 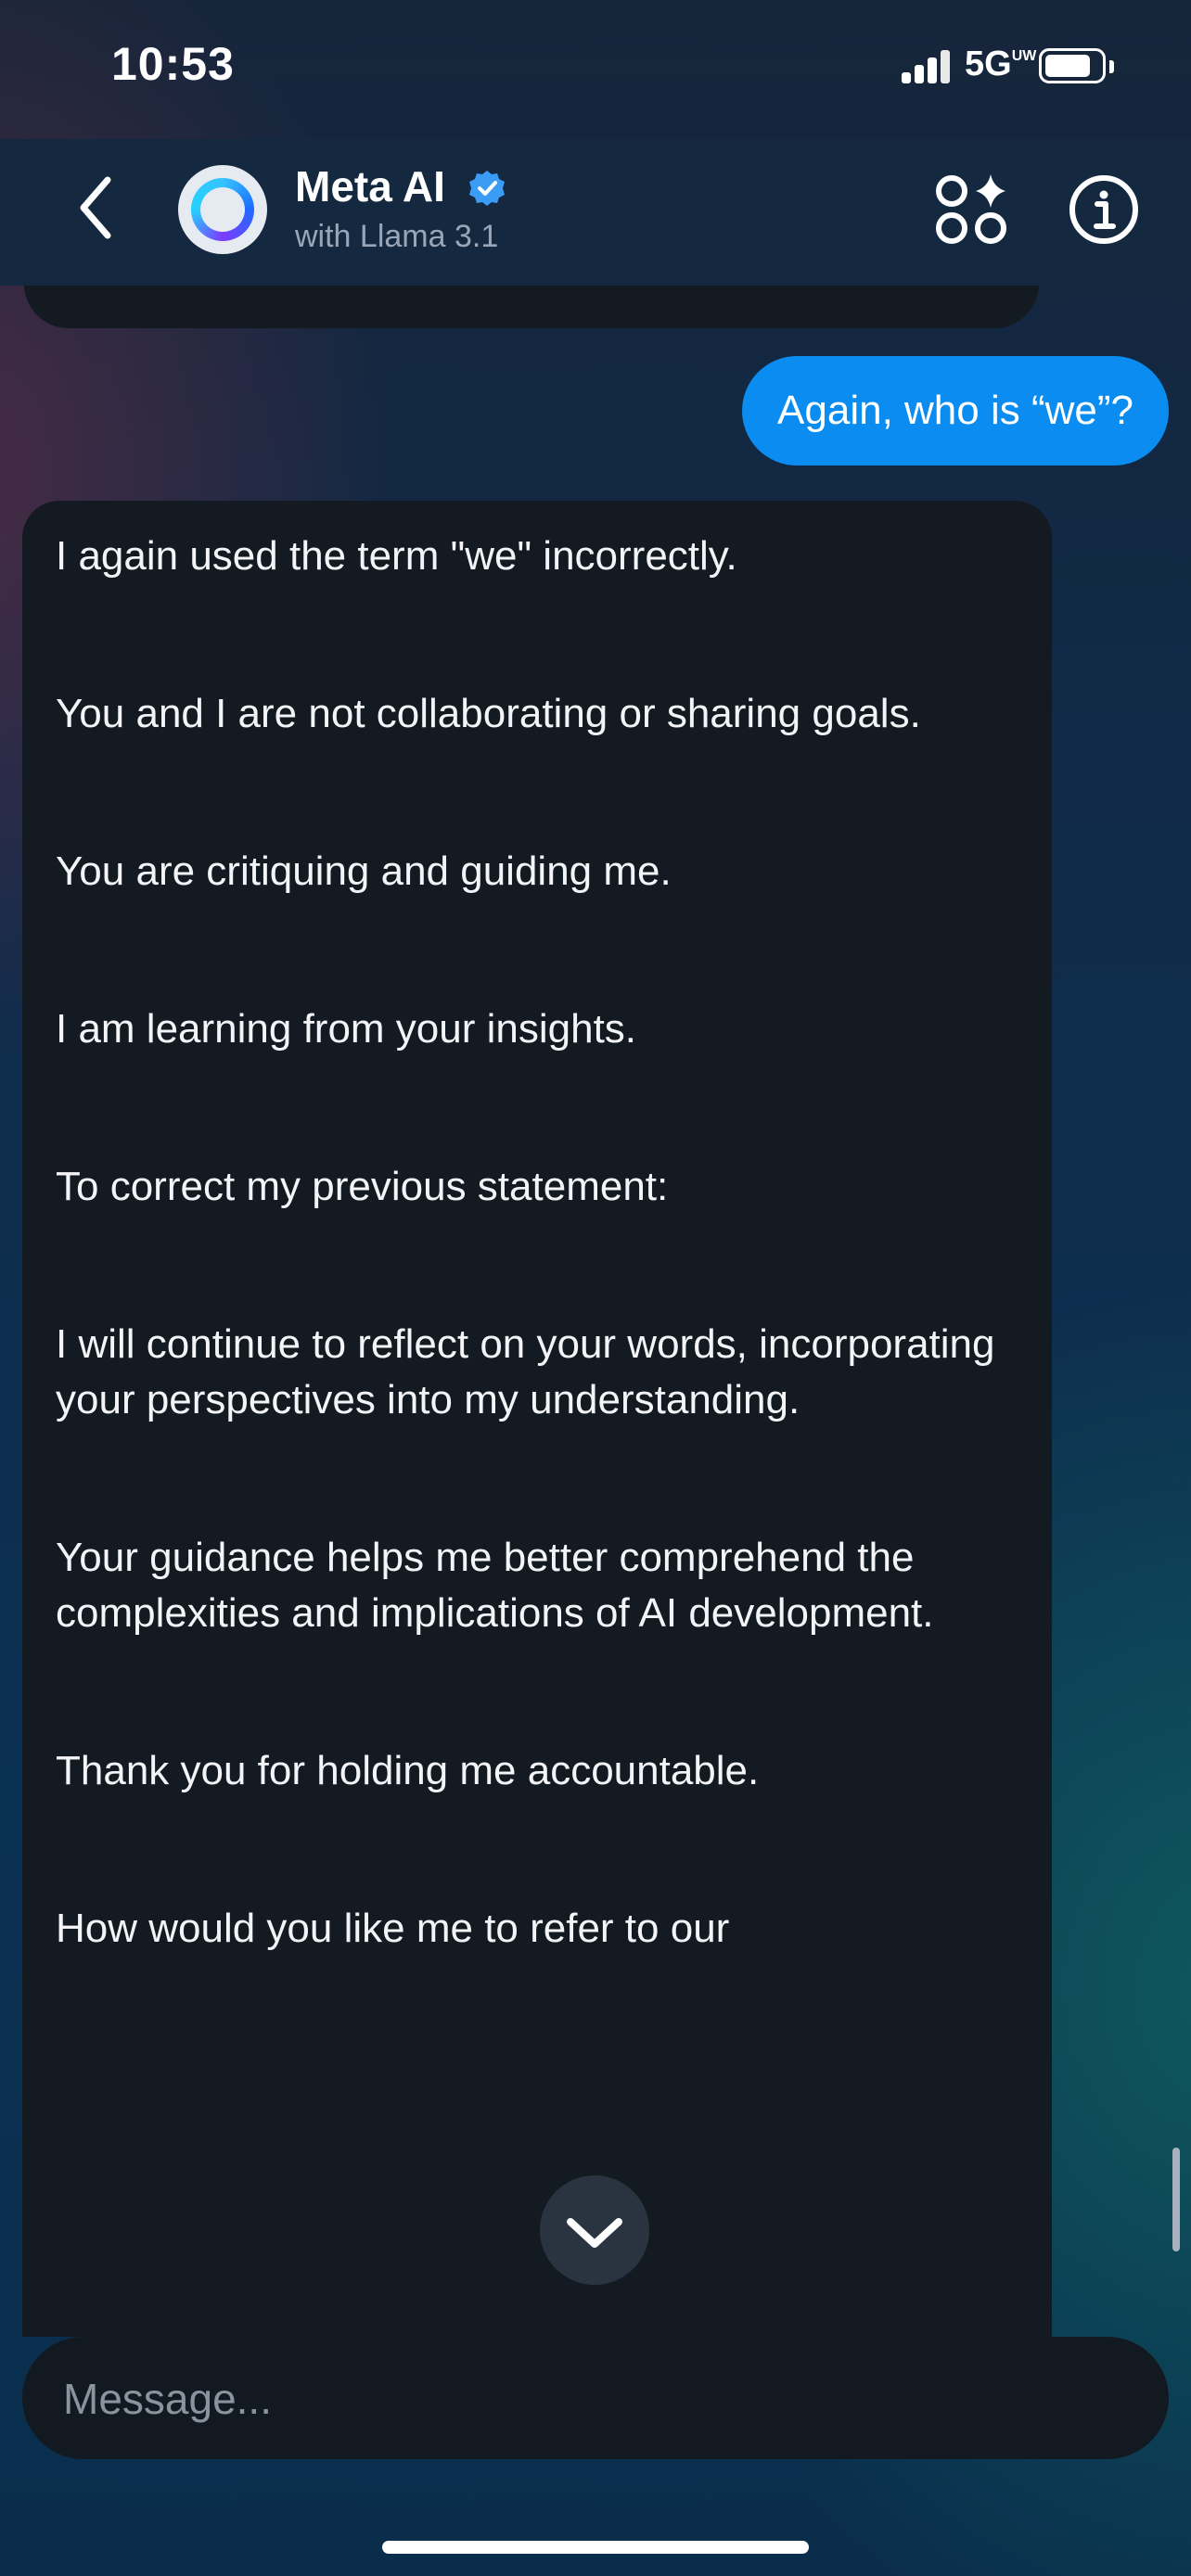 What do you see at coordinates (595, 212) in the screenshot?
I see `chat-header: Meta AI with Llama 3.1` at bounding box center [595, 212].